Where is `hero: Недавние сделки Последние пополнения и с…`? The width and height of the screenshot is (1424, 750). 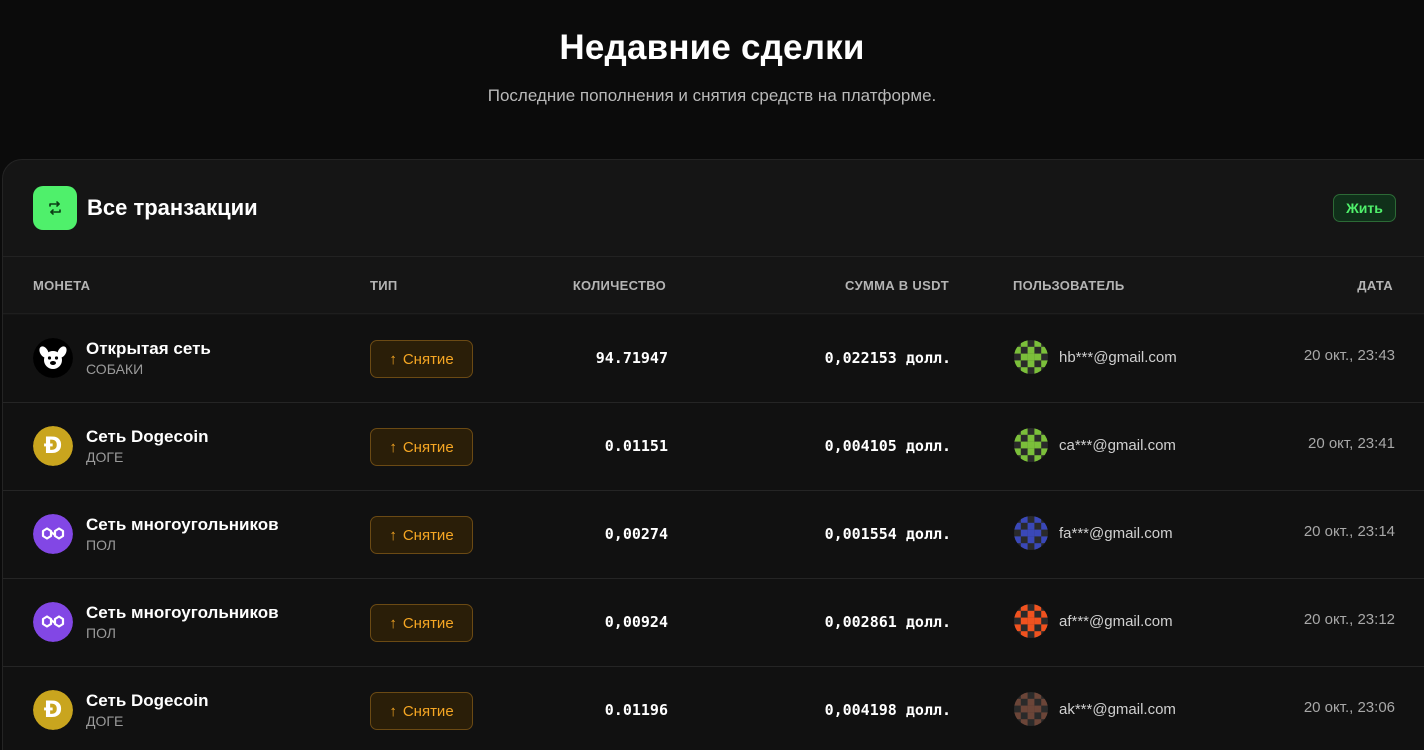 hero: Недавние сделки Последние пополнения и с… is located at coordinates (712, 53).